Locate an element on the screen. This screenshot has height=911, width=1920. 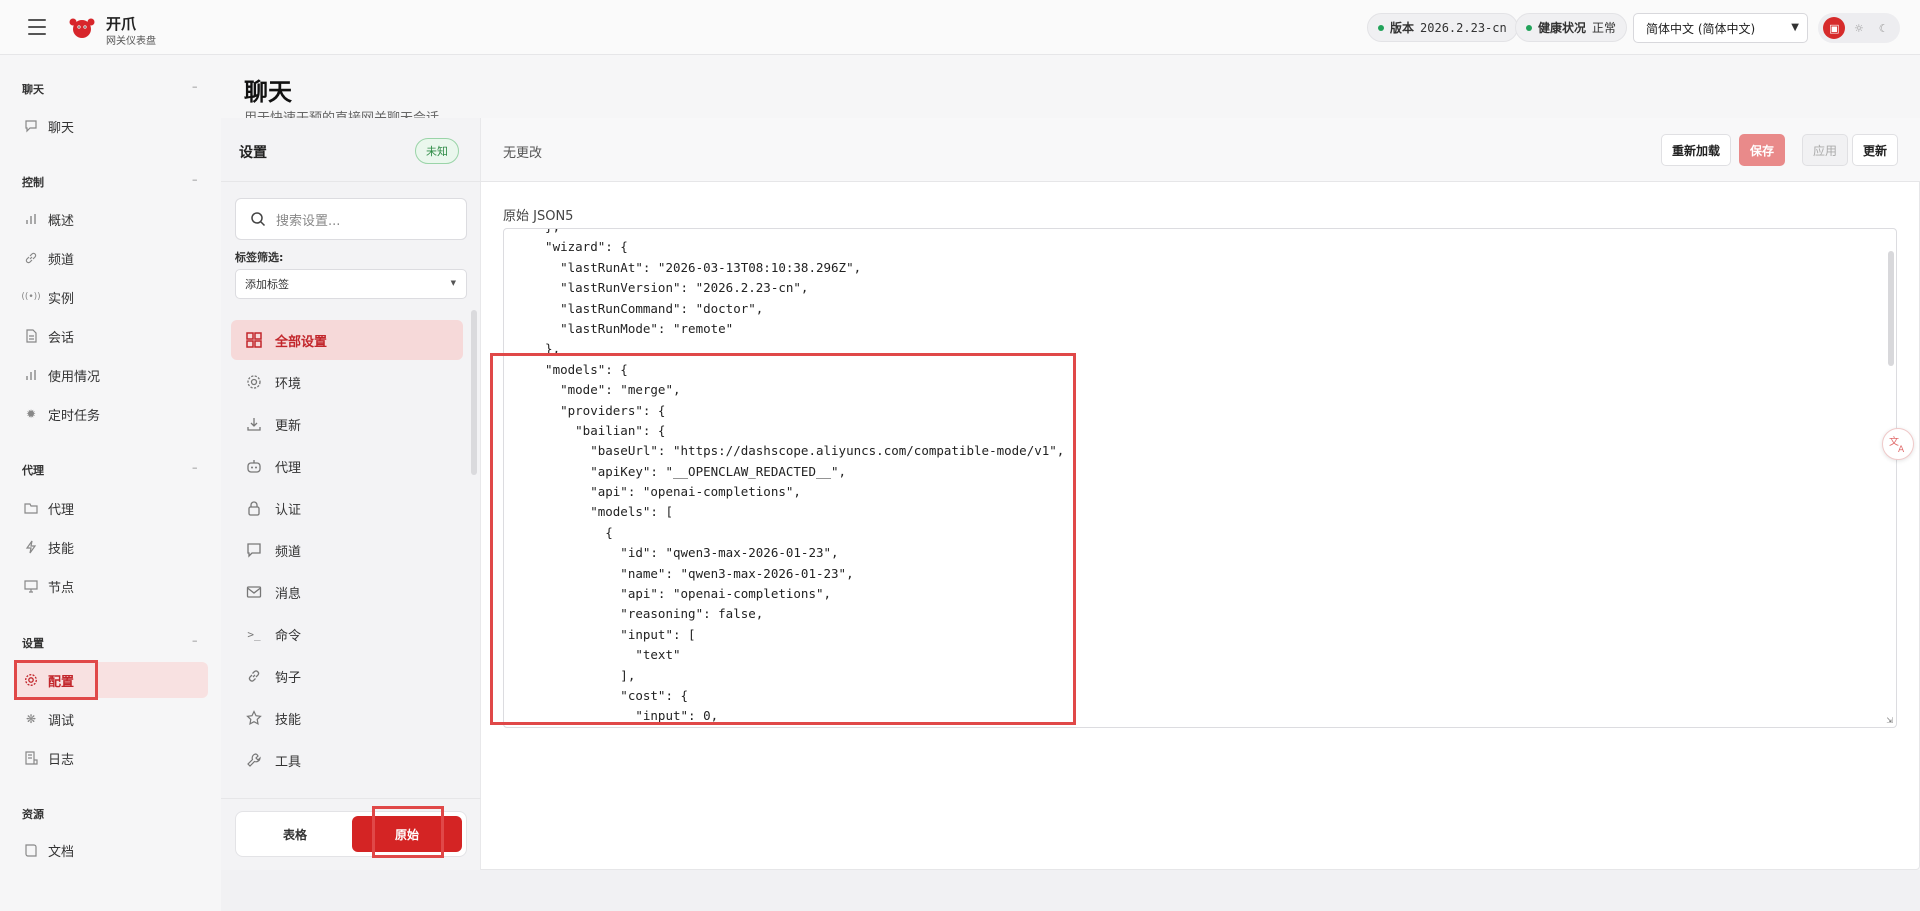
code-line: "lastRunCommand": "doctor", is located at coordinates (1200, 309).